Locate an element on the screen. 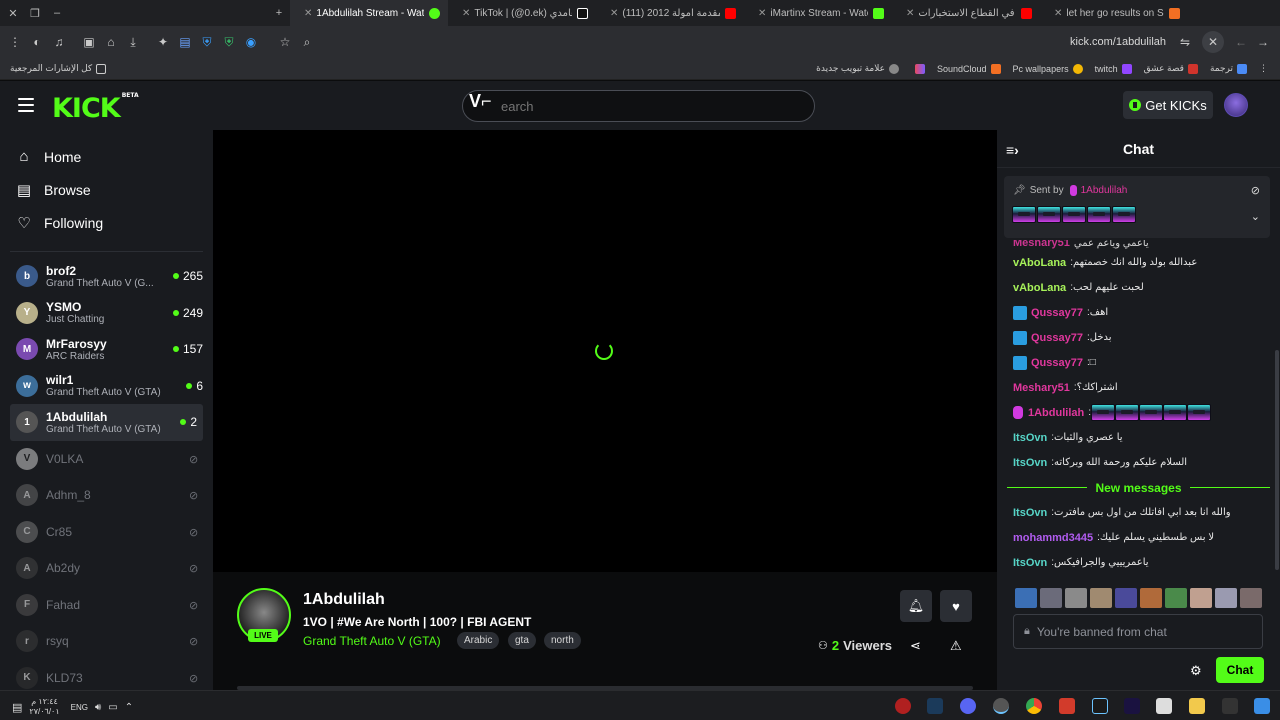 Image resolution: width=1280 pixels, height=720 pixels. notification-icon: ▤ is located at coordinates (17, 707).